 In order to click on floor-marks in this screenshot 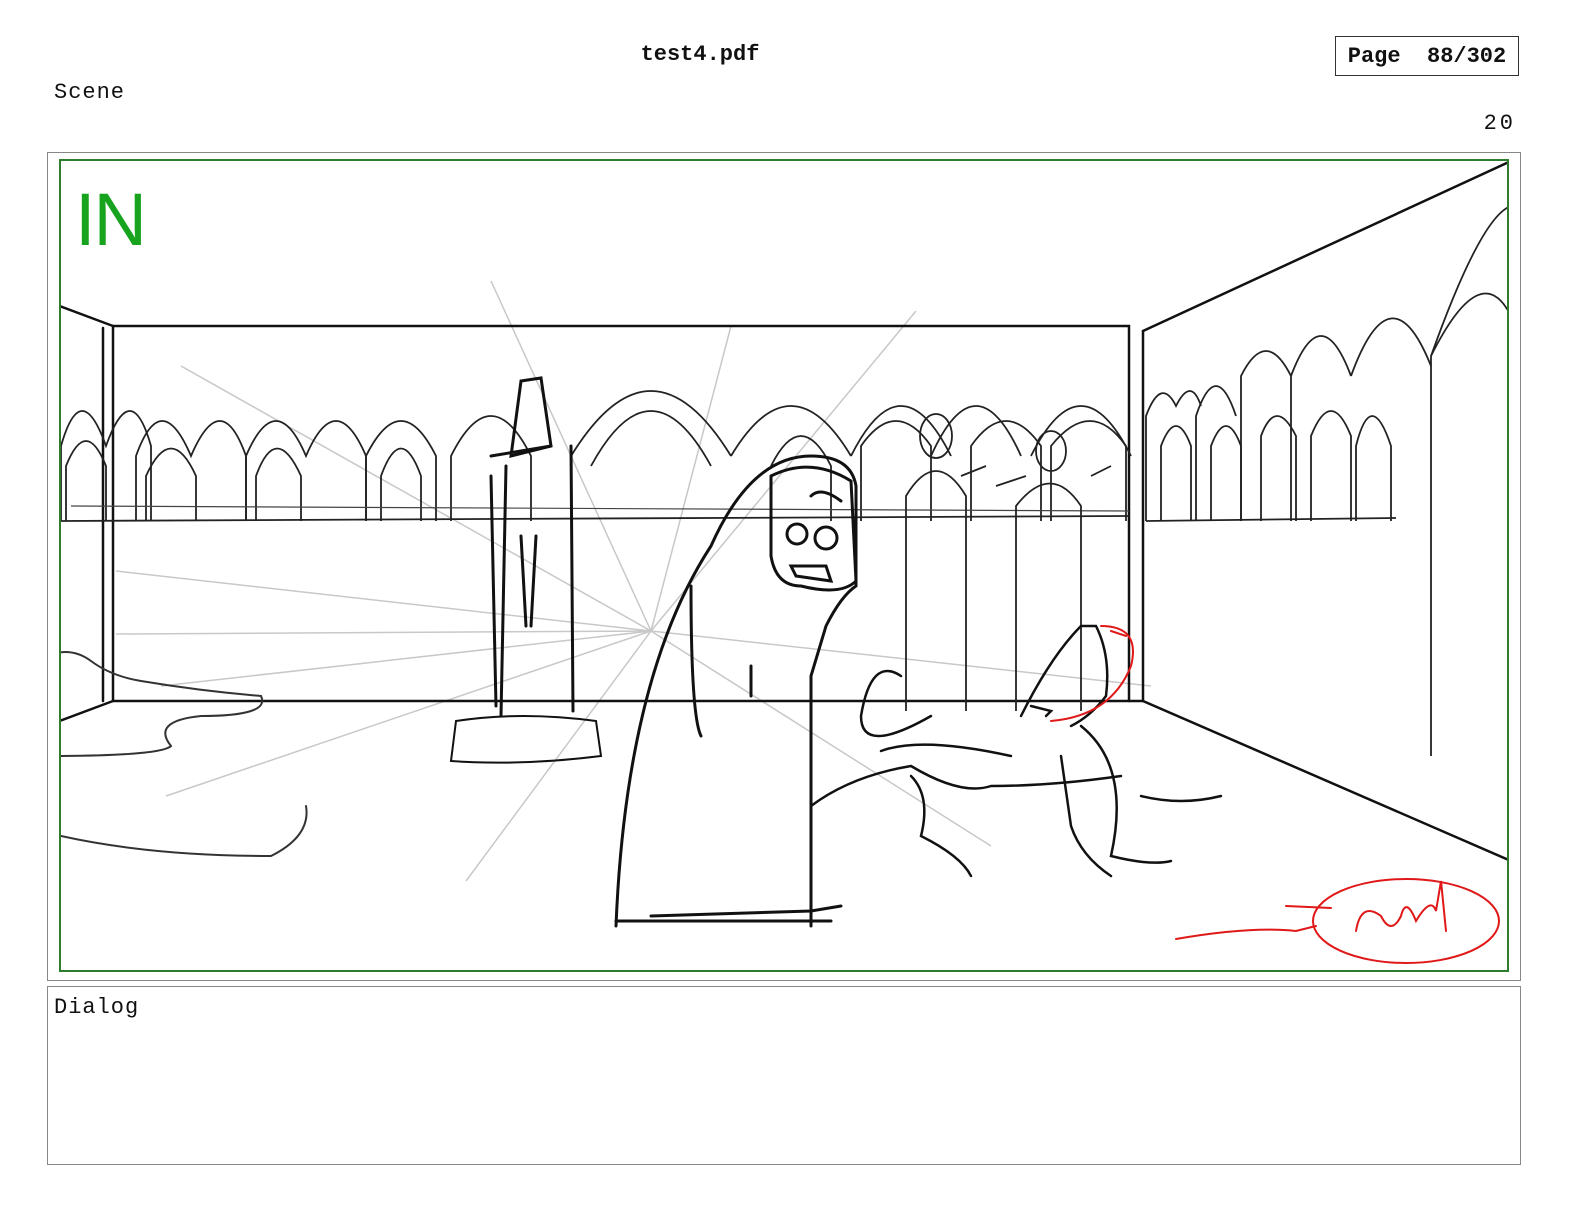, I will do `click(184, 754)`.